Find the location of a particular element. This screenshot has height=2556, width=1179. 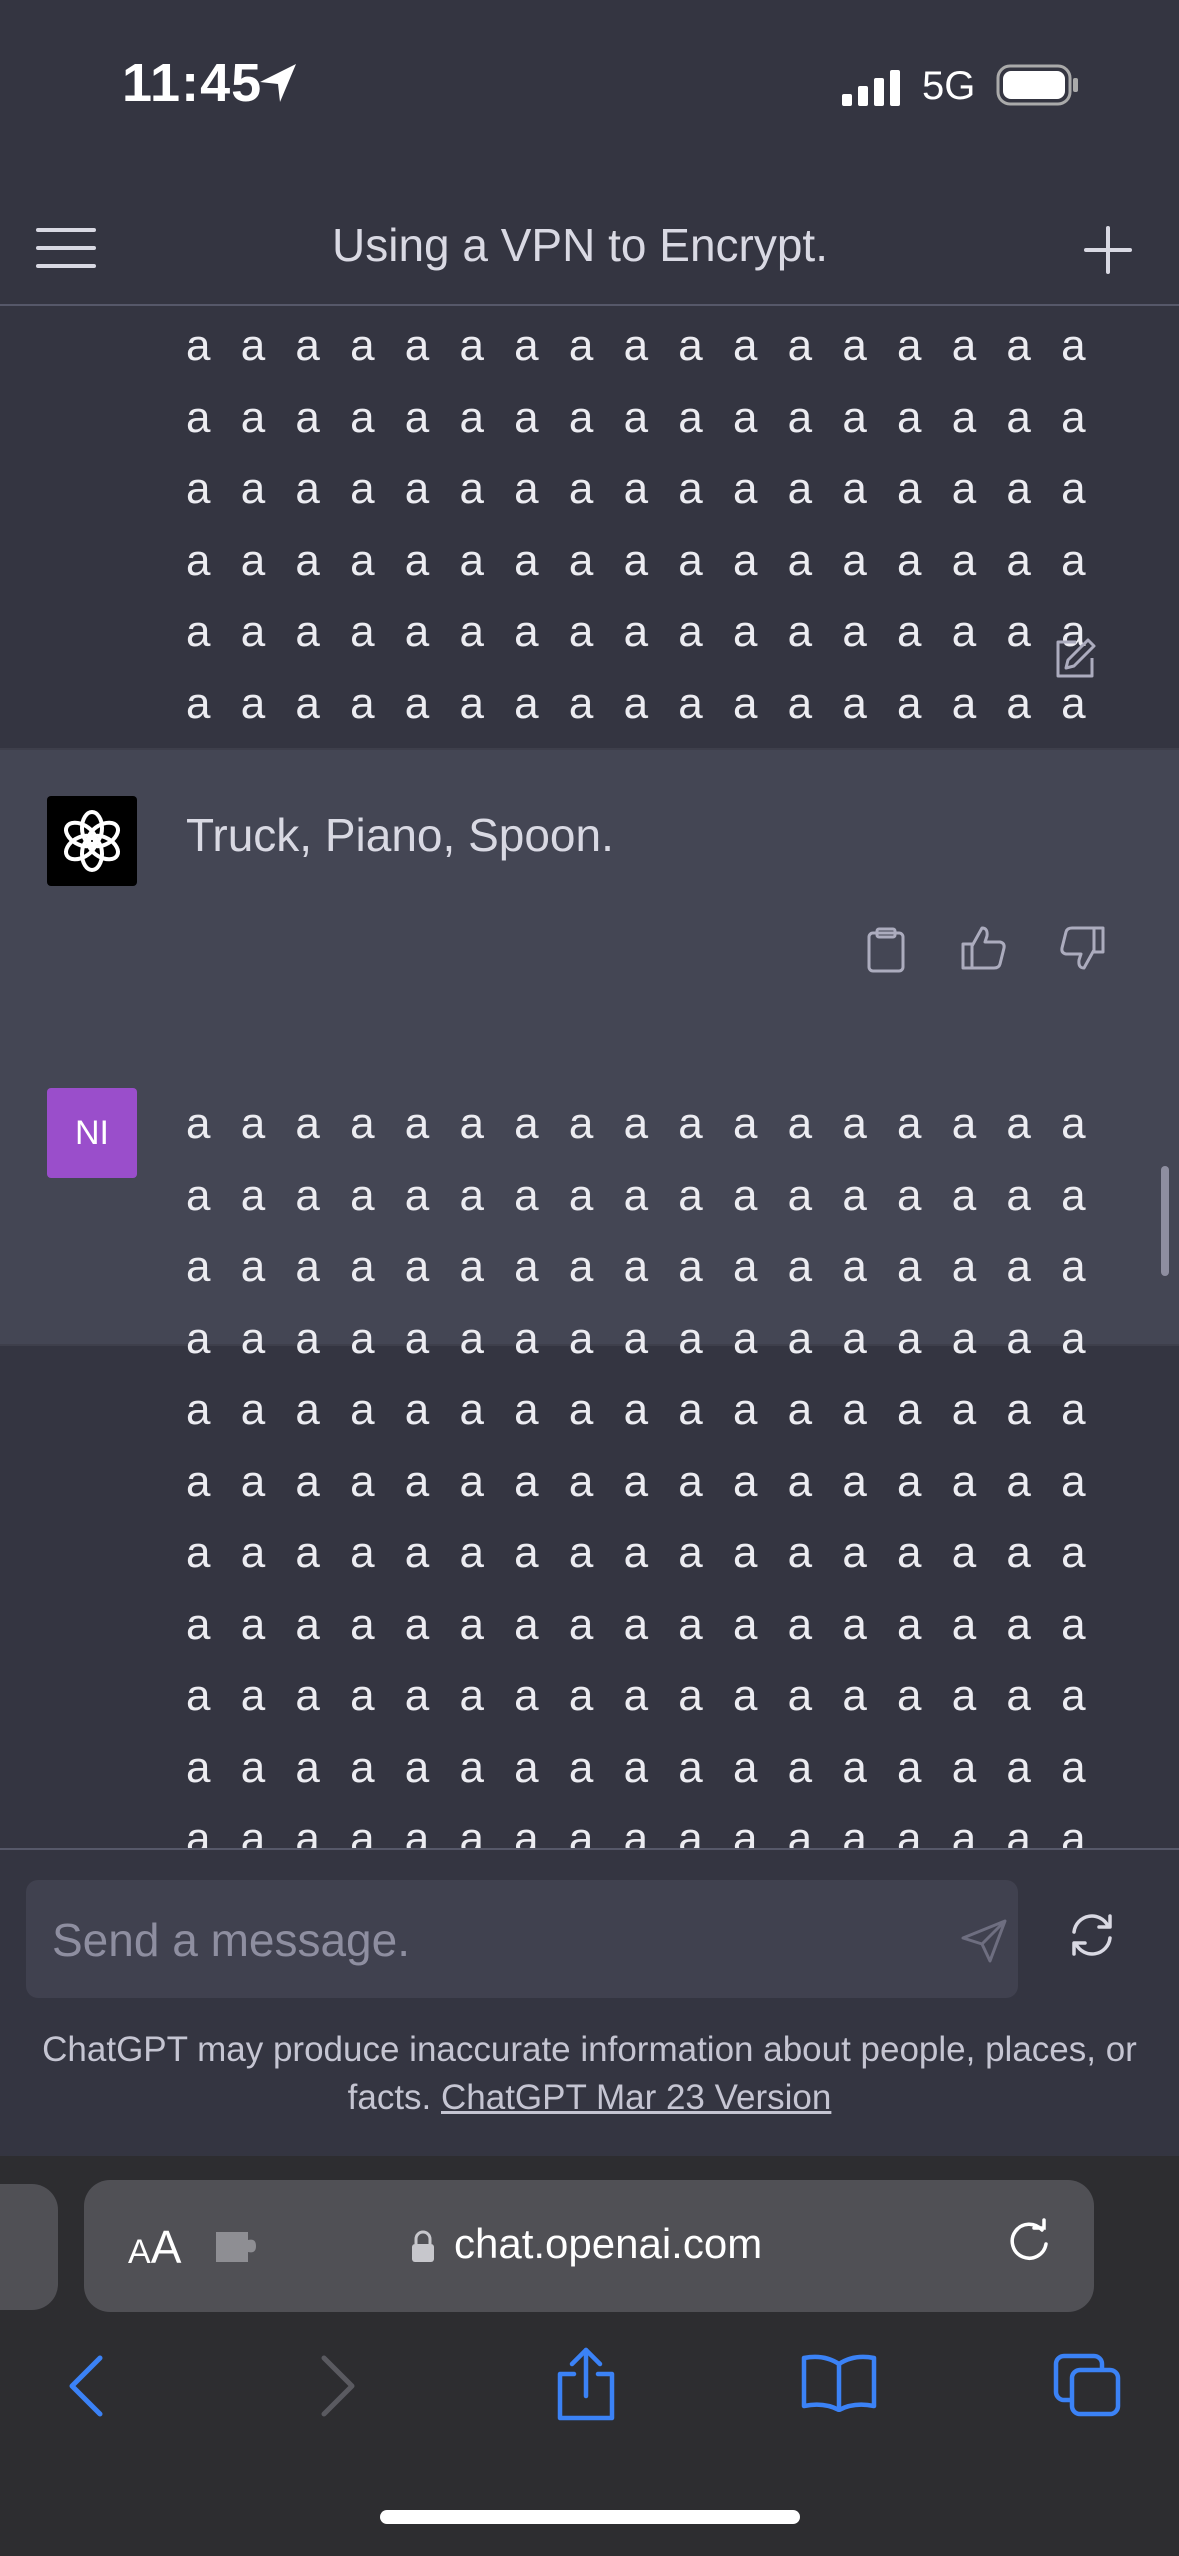

signal-bars-icon is located at coordinates (873, 90).